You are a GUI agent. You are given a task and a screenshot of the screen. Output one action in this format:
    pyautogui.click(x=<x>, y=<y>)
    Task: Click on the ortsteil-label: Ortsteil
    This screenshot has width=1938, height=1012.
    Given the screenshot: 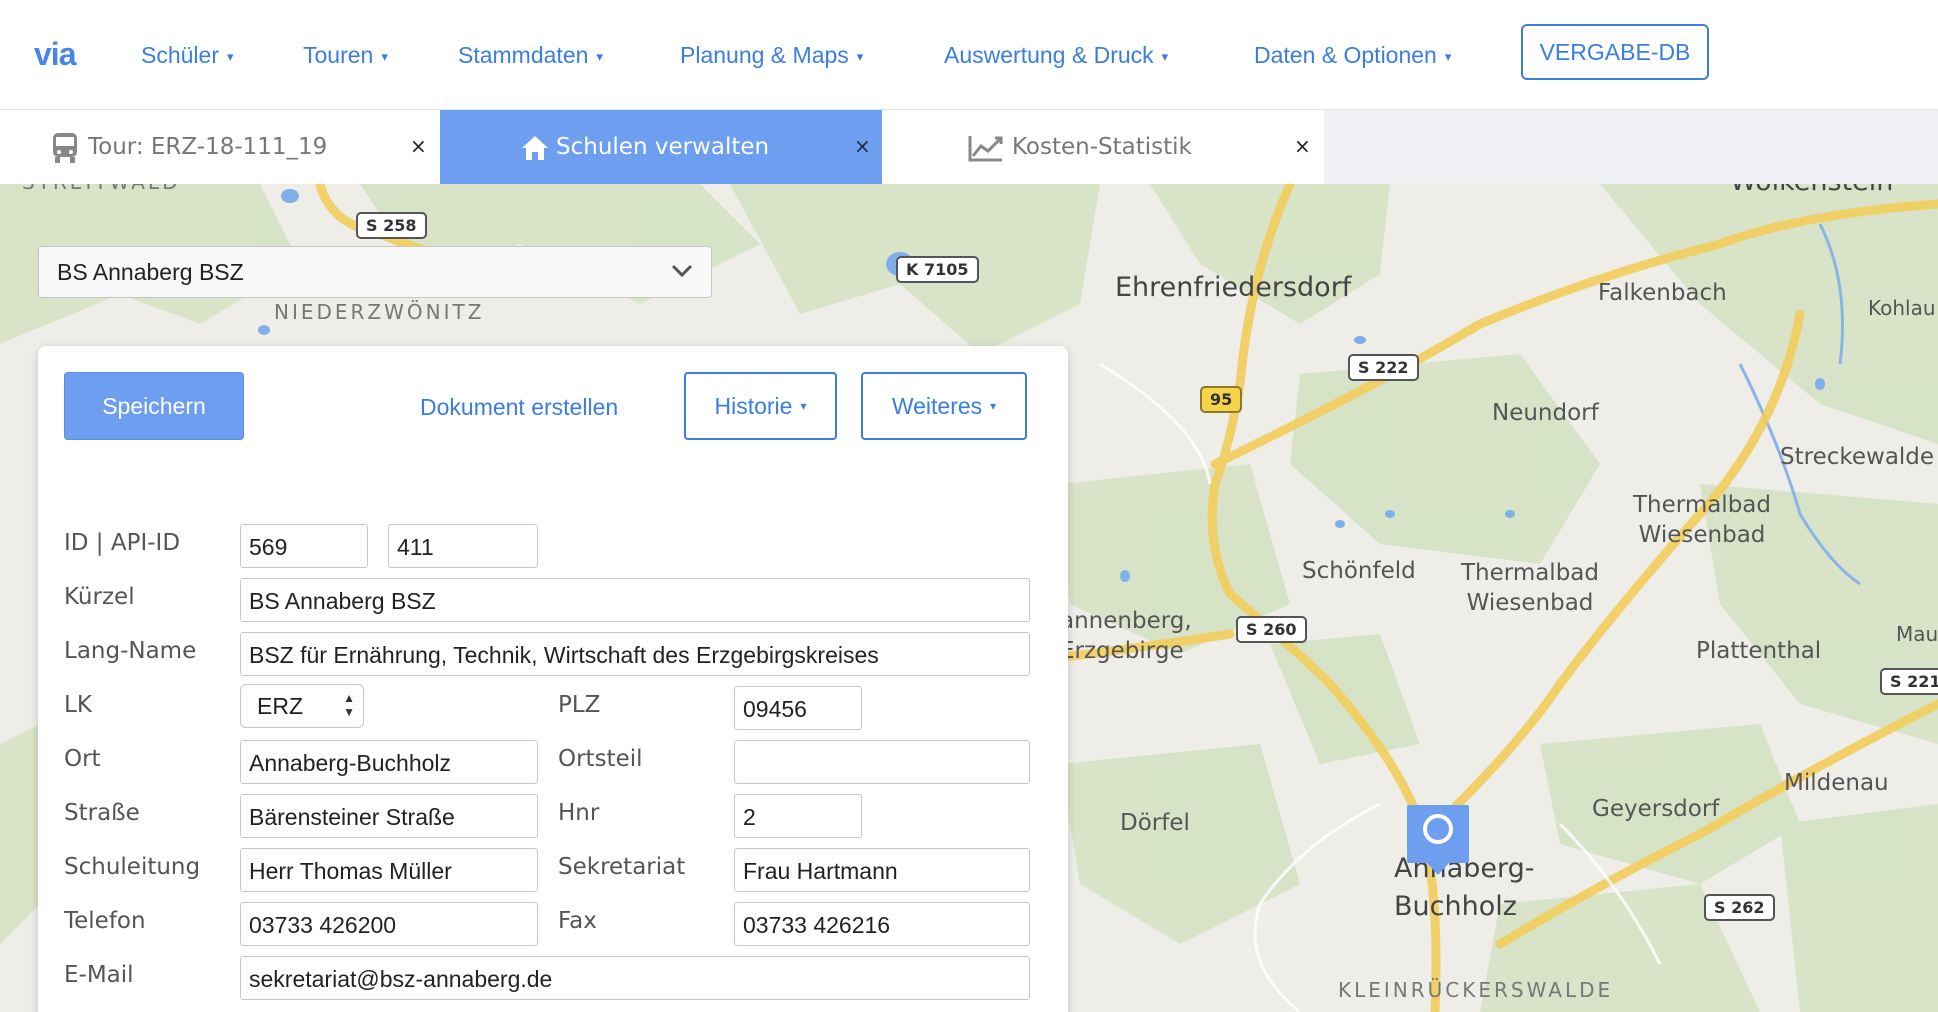 What is the action you would take?
    pyautogui.click(x=600, y=759)
    